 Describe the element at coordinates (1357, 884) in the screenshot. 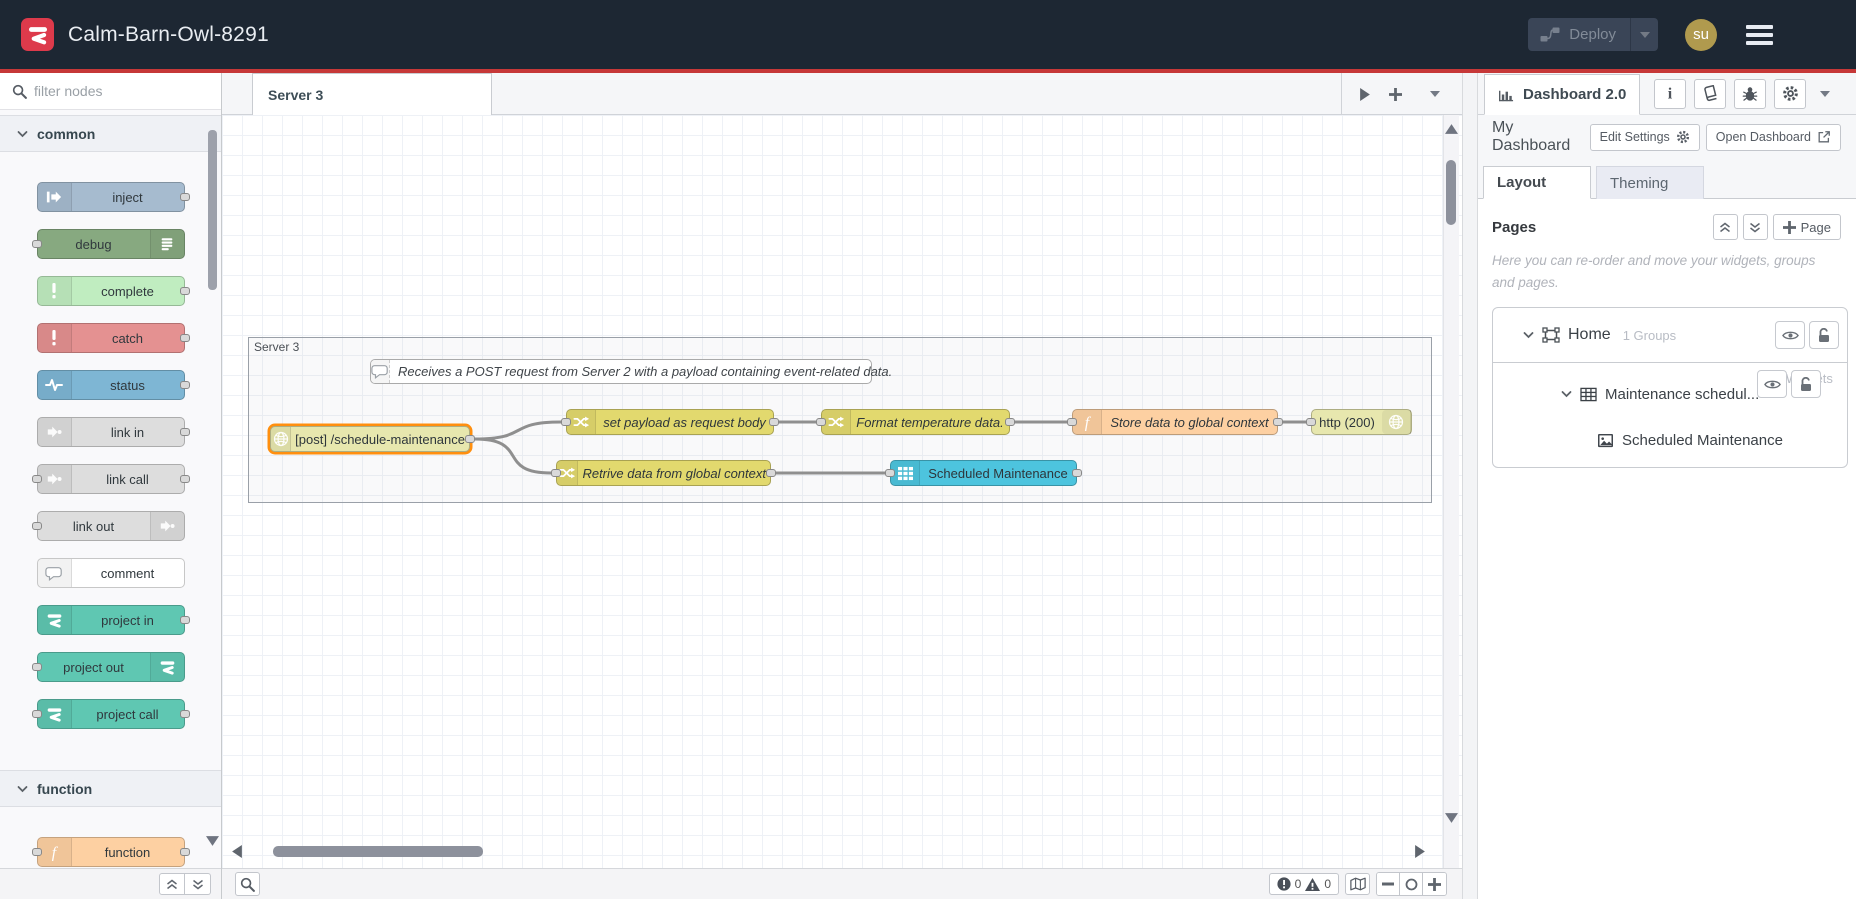

I see `minimap-toggle-button` at that location.